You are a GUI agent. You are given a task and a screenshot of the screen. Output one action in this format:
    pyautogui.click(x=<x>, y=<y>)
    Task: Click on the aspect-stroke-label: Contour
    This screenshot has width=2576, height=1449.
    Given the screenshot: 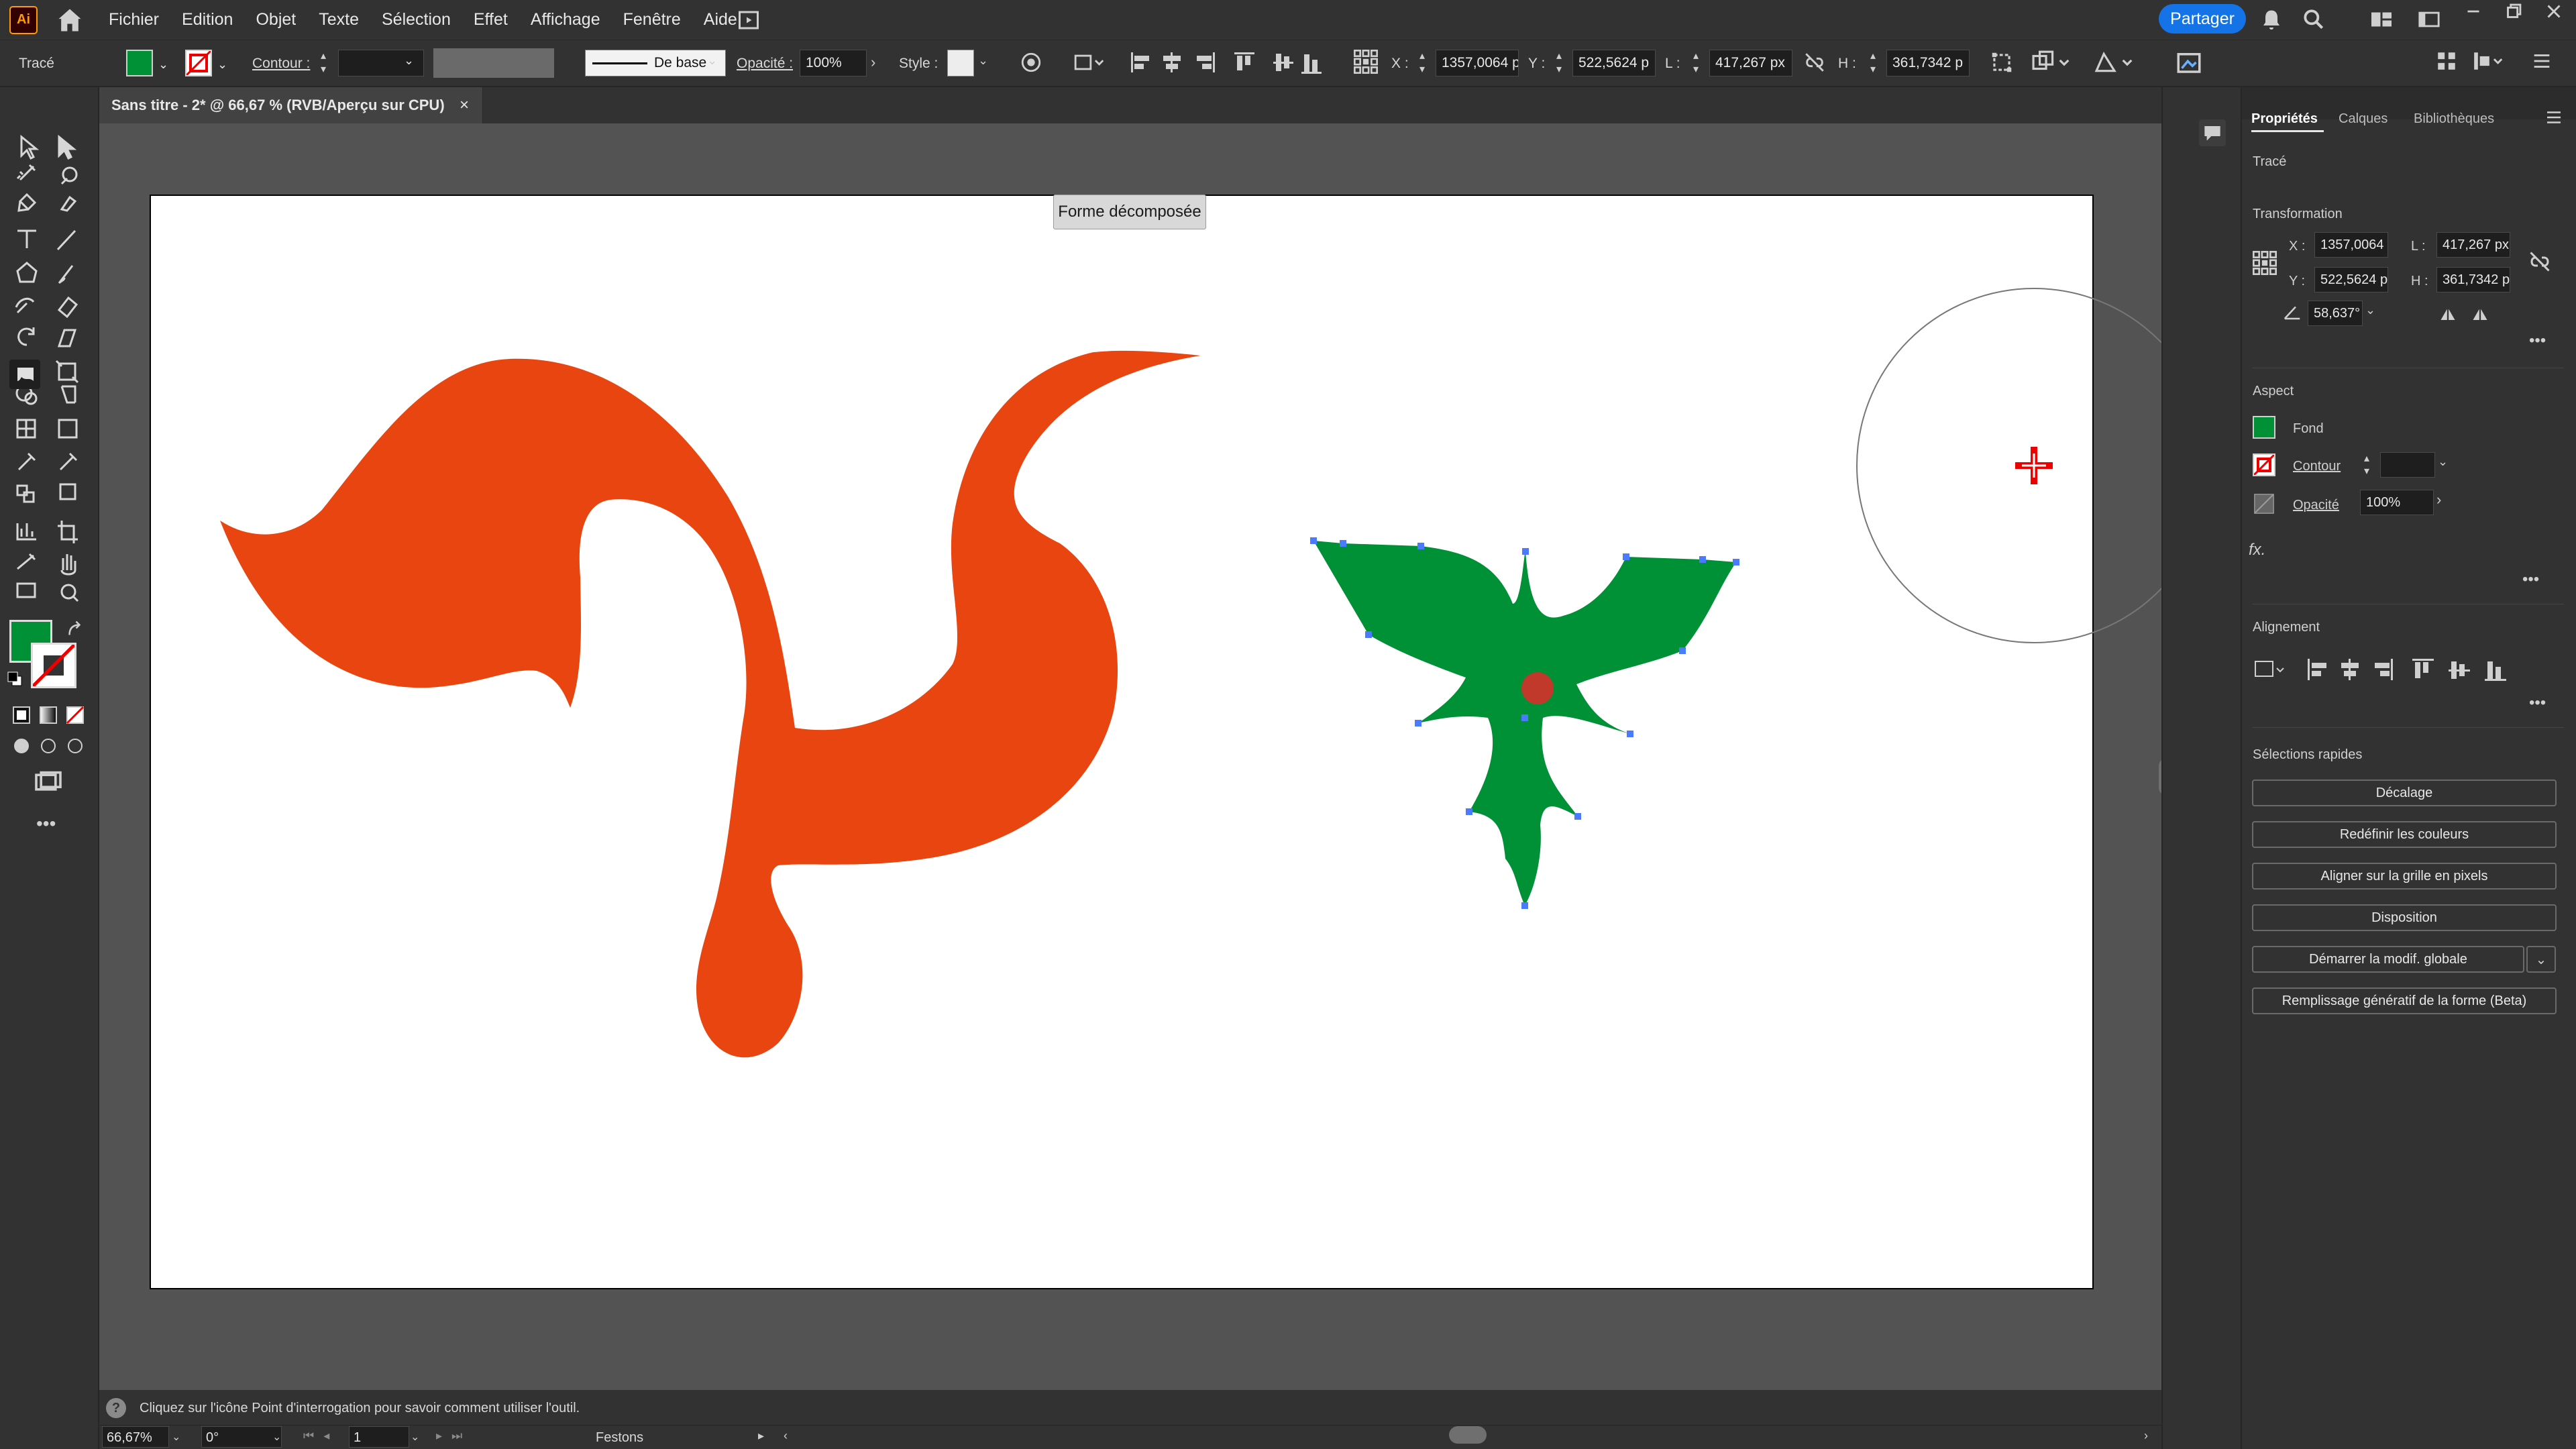 What is the action you would take?
    pyautogui.click(x=2317, y=466)
    